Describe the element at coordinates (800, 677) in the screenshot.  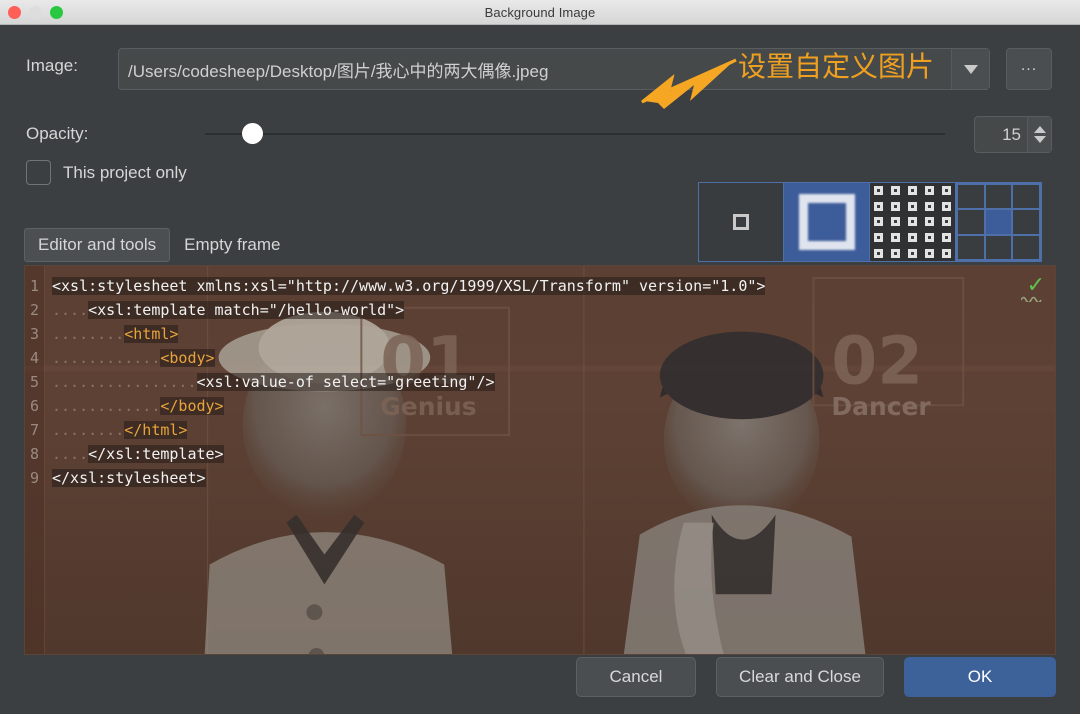
I see `clear-and-close-button: Clear and Close` at that location.